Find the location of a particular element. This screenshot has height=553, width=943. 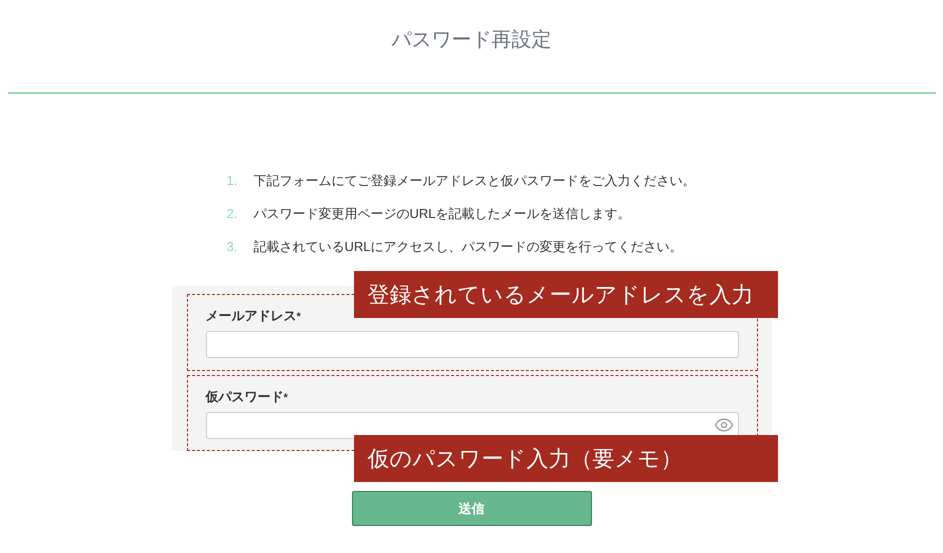

step-text: 下記フォームにてご登録メールアドレスと仮パスワードをご入力ください。 is located at coordinates (475, 181).